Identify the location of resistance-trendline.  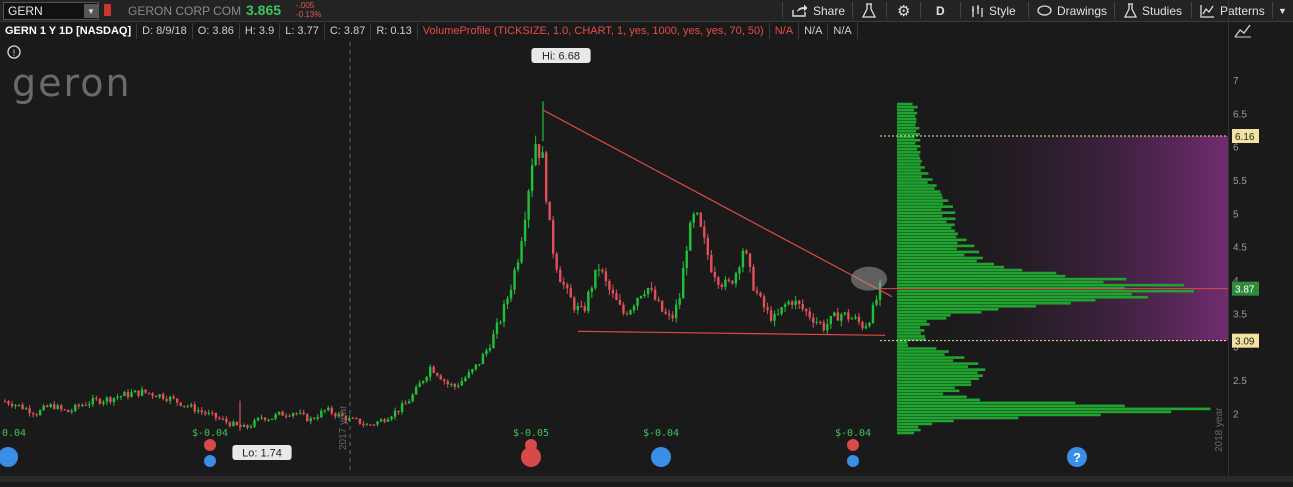
(717, 203).